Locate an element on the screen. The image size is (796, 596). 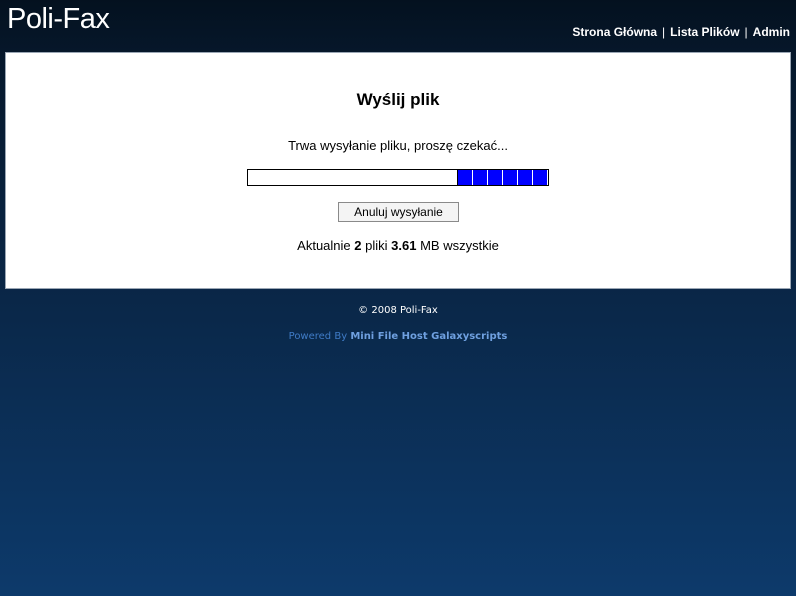
site-logo: Poli-Fax is located at coordinates (58, 19).